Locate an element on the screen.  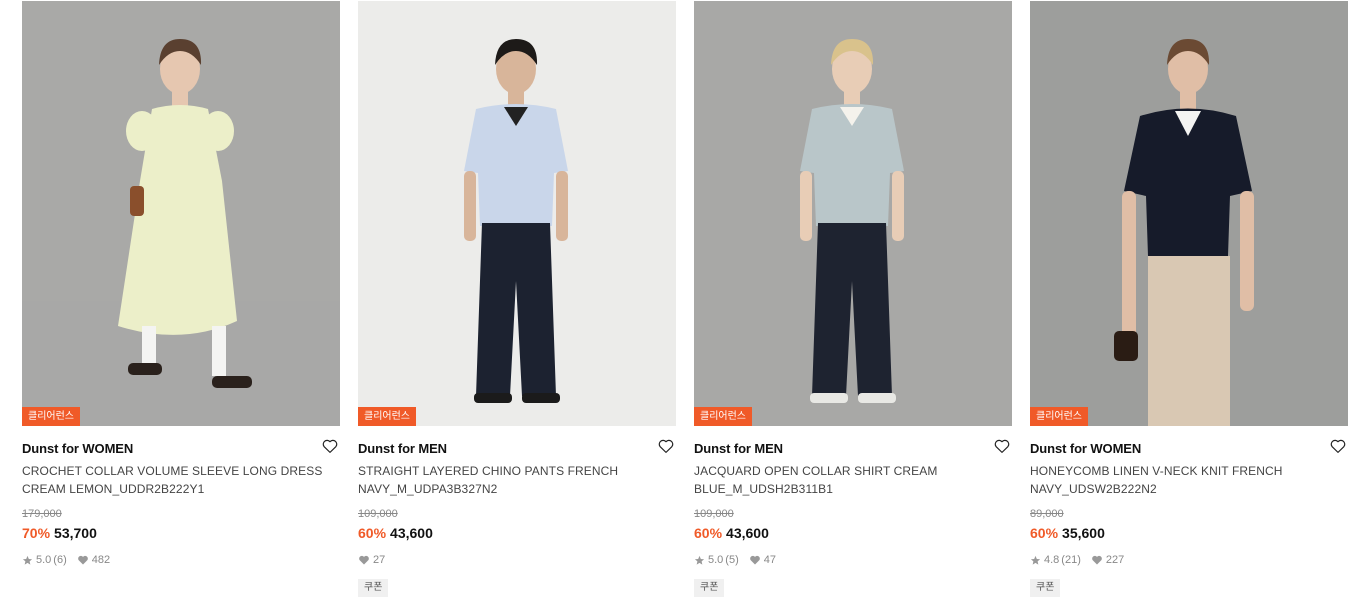
review-count: (5) is located at coordinates (732, 560).